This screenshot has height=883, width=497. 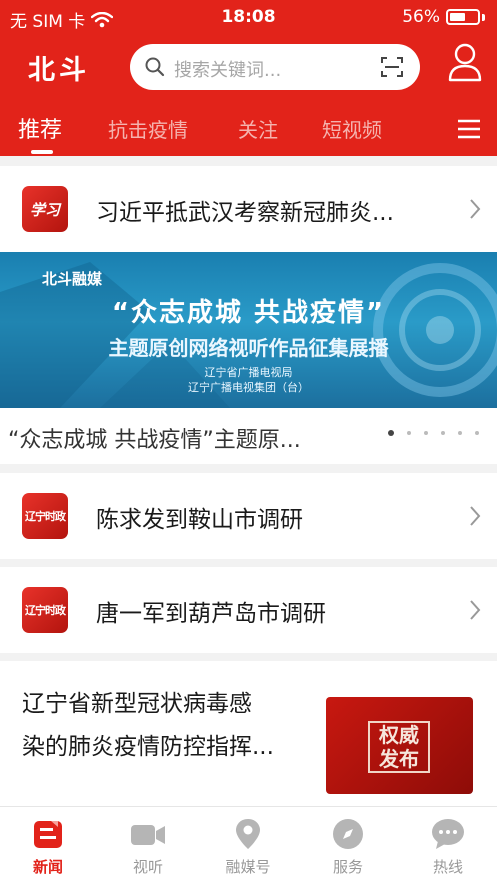 I want to click on news-thumbnail: 权威 发布, so click(x=399, y=745).